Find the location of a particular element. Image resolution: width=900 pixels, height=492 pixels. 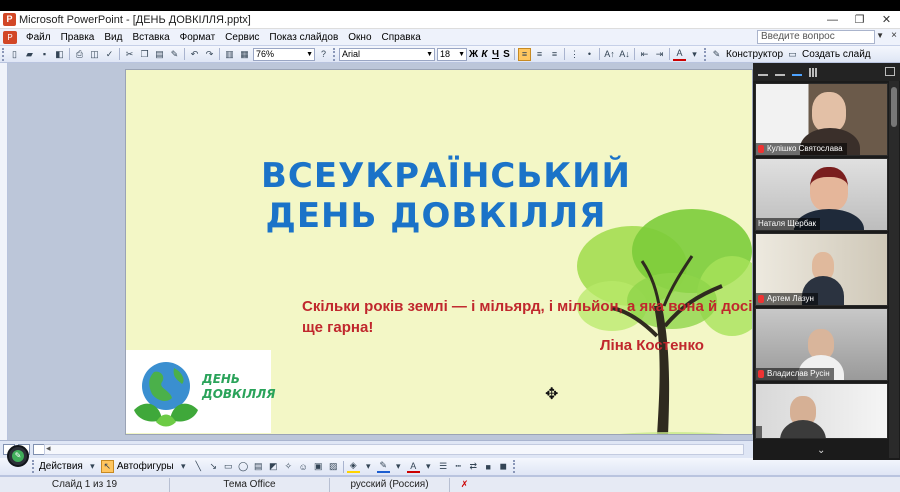

zoom-select: 76% ▼ is located at coordinates (284, 54).